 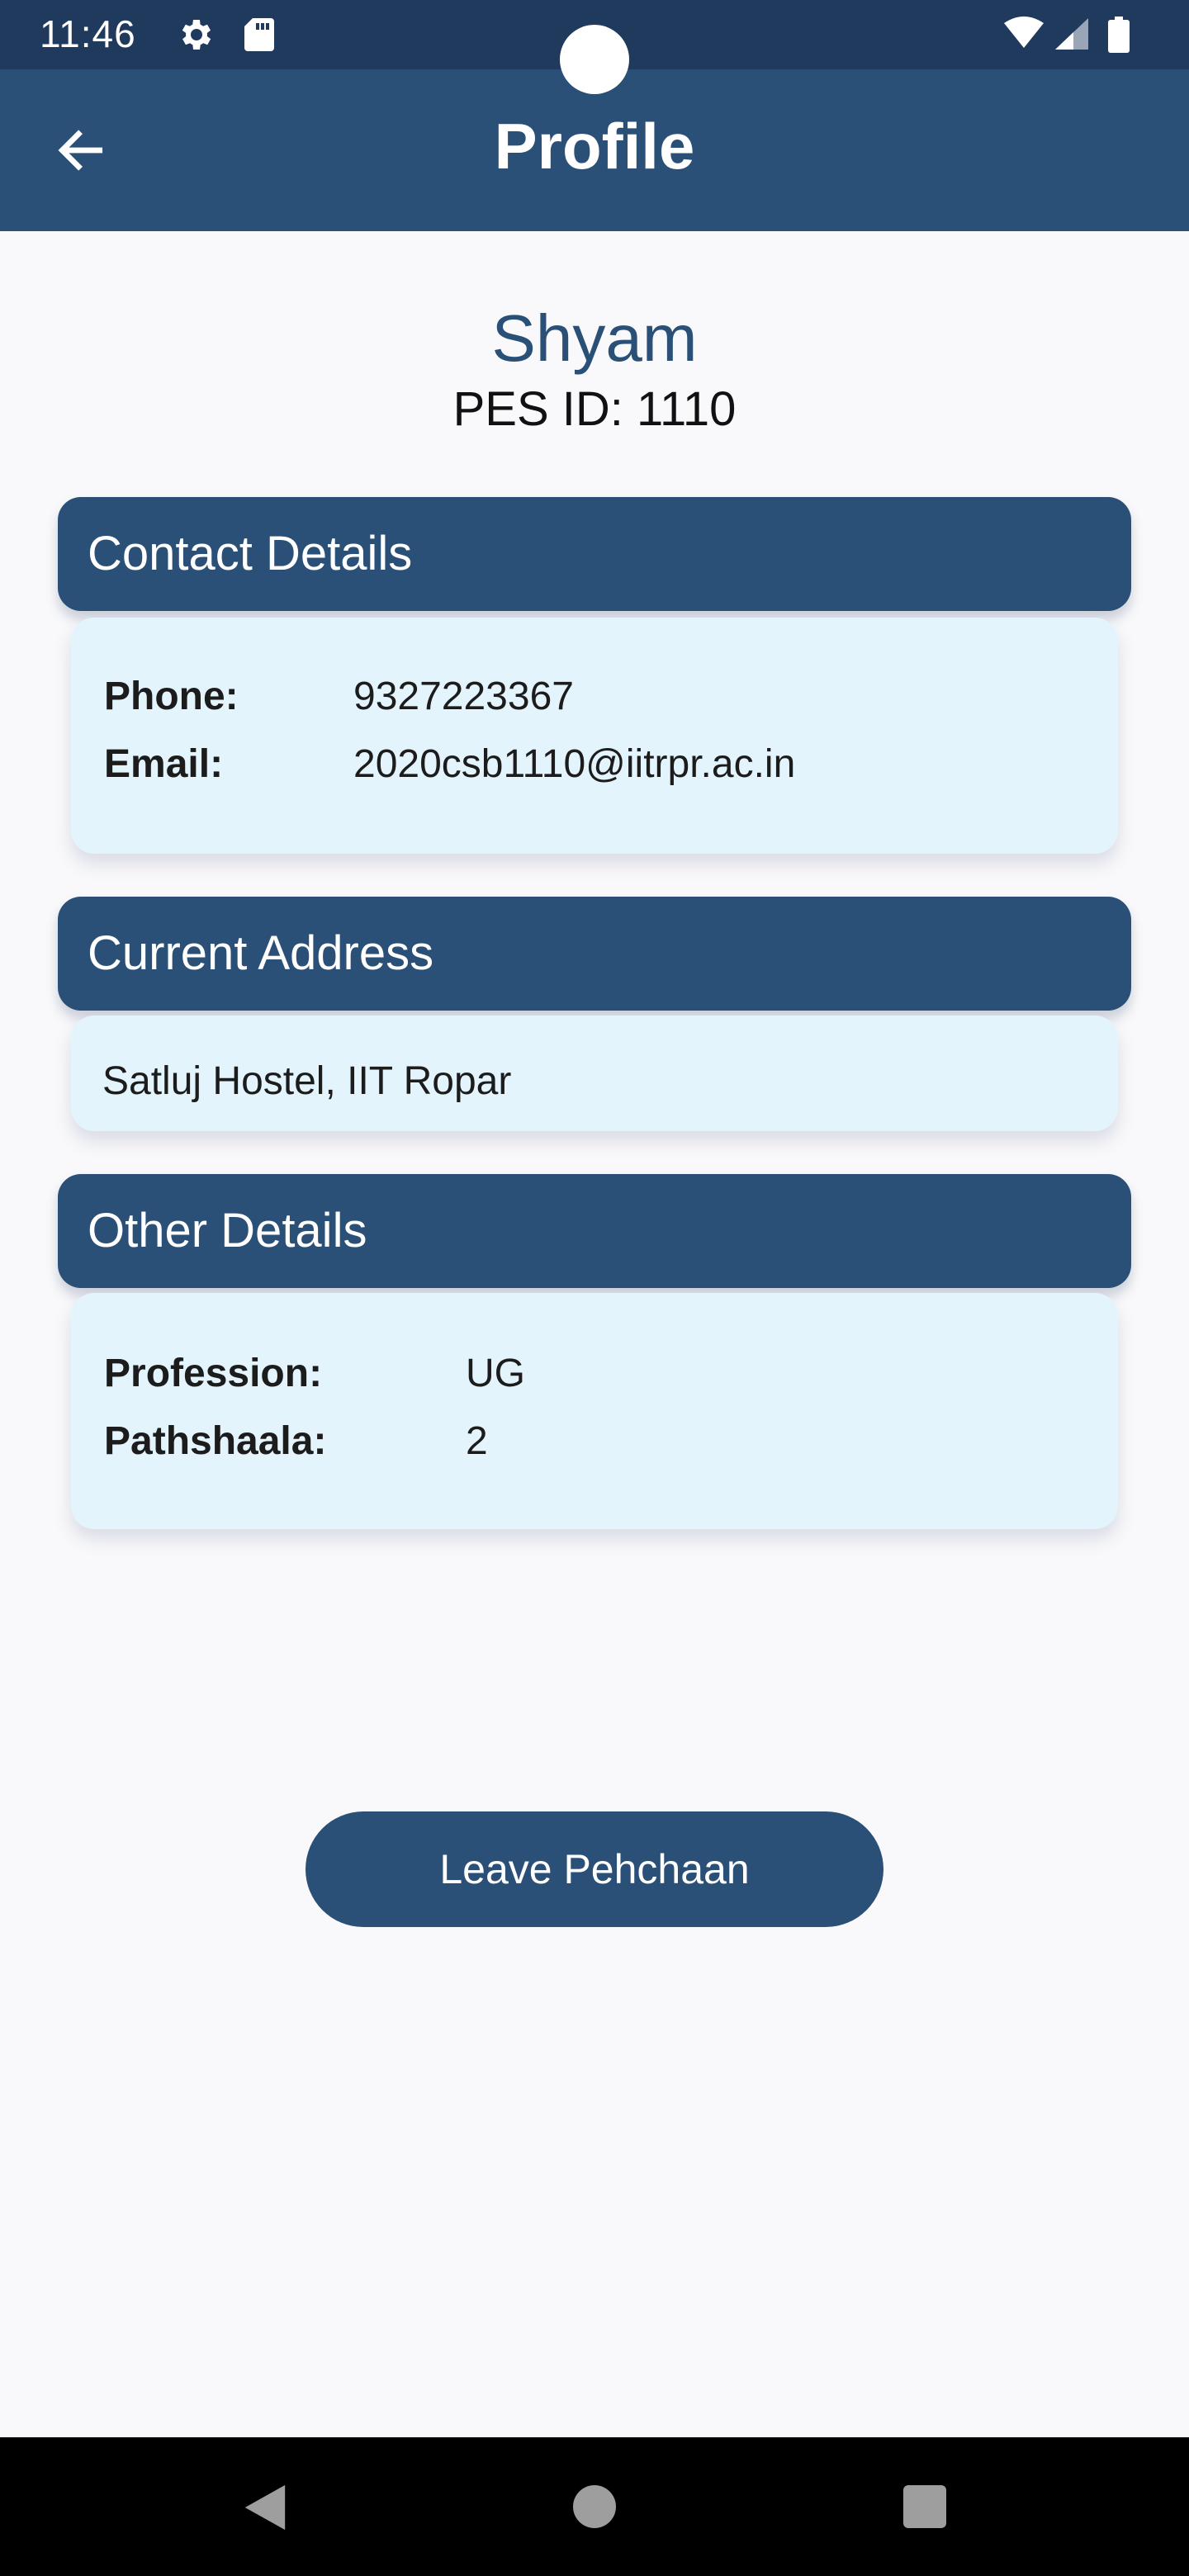 I want to click on system-nav-bar, so click(x=594, y=2506).